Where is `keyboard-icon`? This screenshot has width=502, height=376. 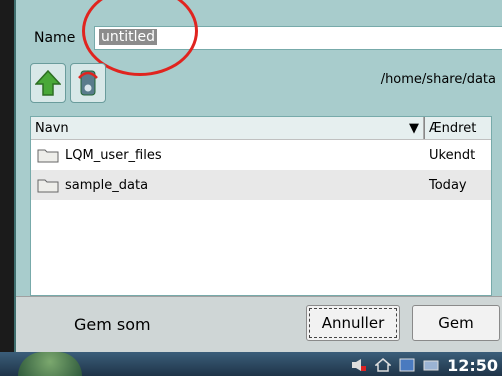
keyboard-icon is located at coordinates (431, 365).